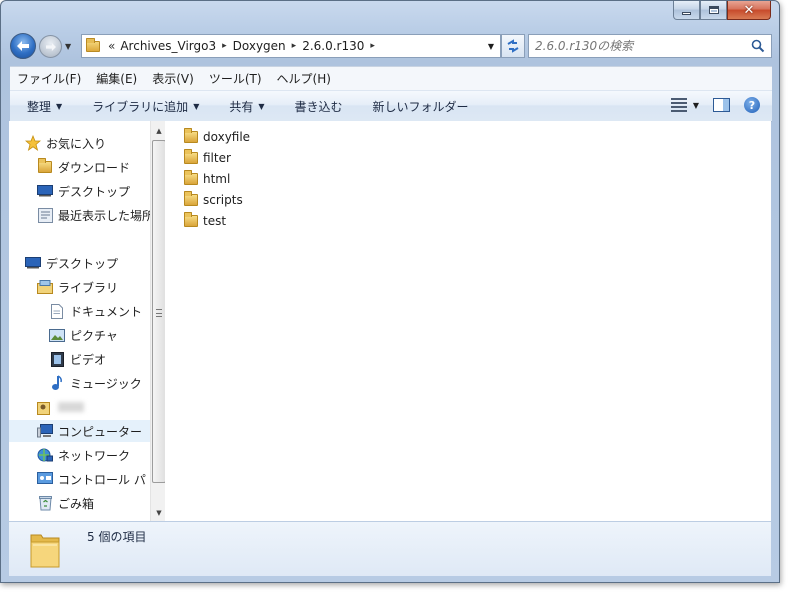  What do you see at coordinates (82, 263) in the screenshot?
I see `nav-desktop-label: デスクトップ` at bounding box center [82, 263].